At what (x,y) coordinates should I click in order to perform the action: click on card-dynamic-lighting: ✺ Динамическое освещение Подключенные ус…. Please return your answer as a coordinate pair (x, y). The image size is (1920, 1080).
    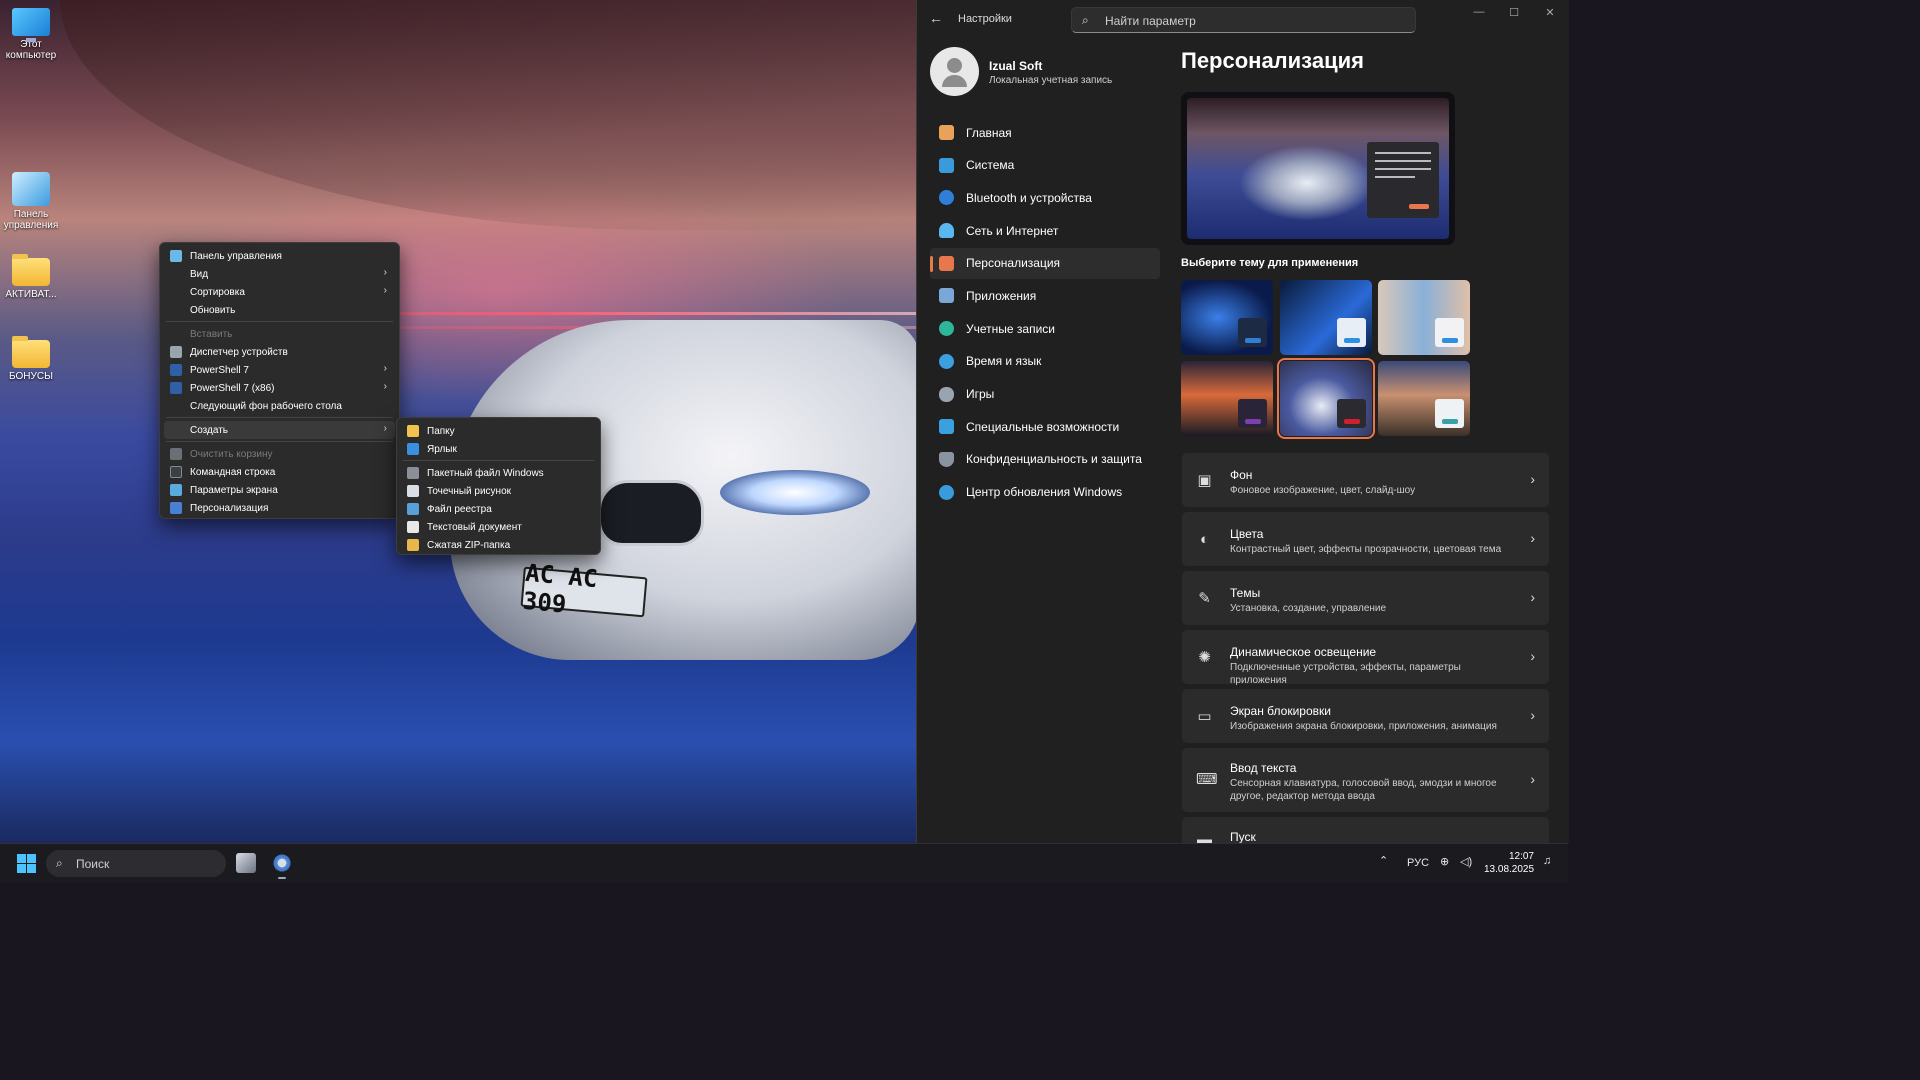
    Looking at the image, I should click on (1365, 658).